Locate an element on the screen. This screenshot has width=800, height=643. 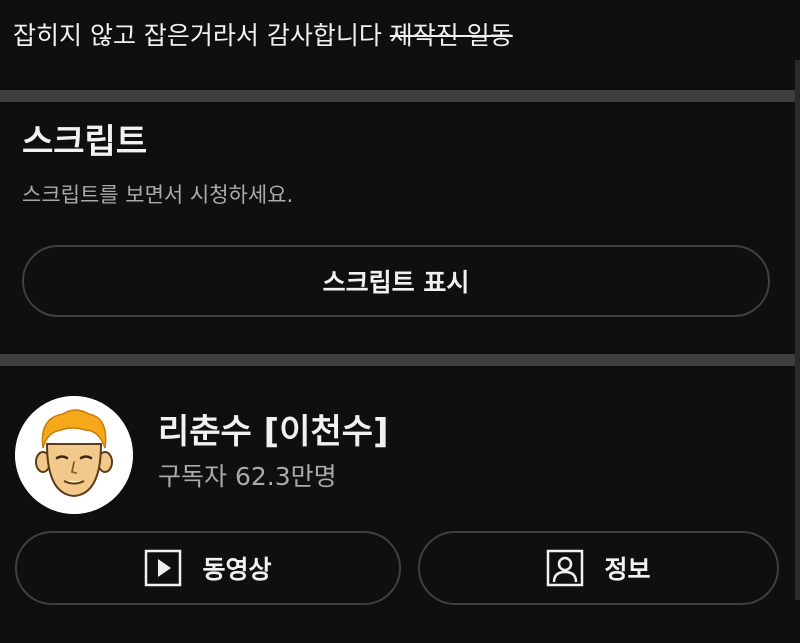
scrollbar is located at coordinates (797, 321).